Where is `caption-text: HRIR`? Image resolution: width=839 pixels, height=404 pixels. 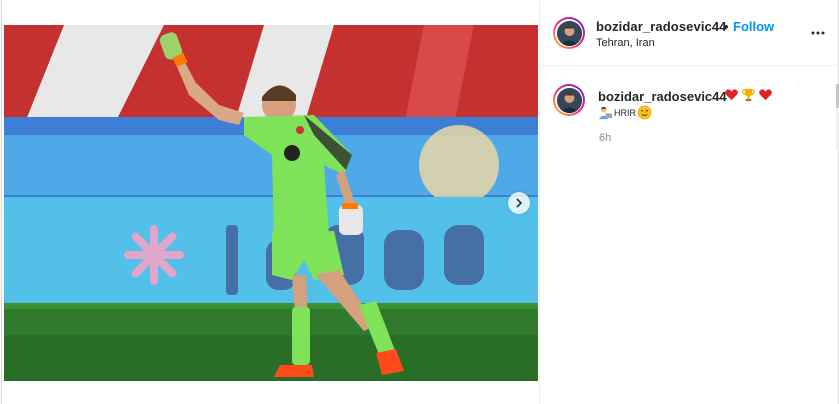
caption-text: HRIR is located at coordinates (625, 112).